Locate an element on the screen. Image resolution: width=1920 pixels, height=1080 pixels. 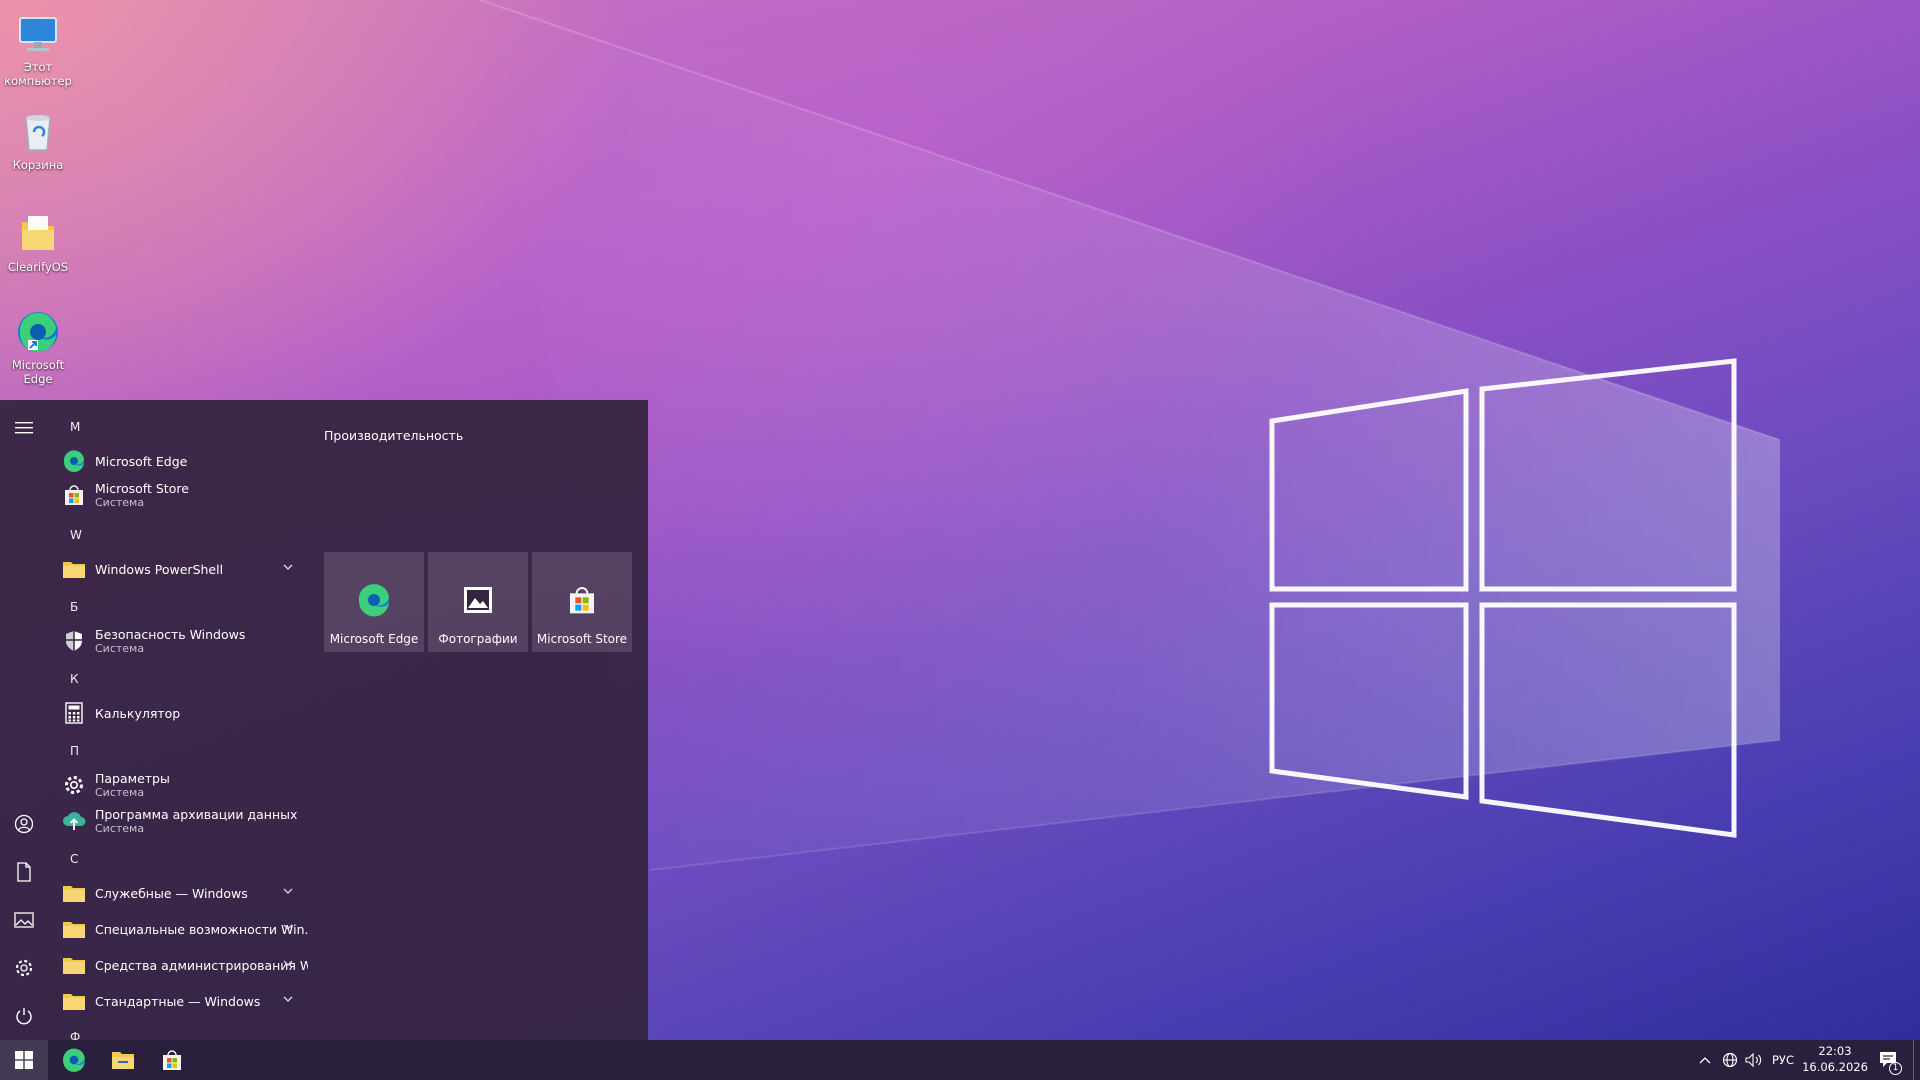
tiles-group-title: Производительность is located at coordinates (393, 435).